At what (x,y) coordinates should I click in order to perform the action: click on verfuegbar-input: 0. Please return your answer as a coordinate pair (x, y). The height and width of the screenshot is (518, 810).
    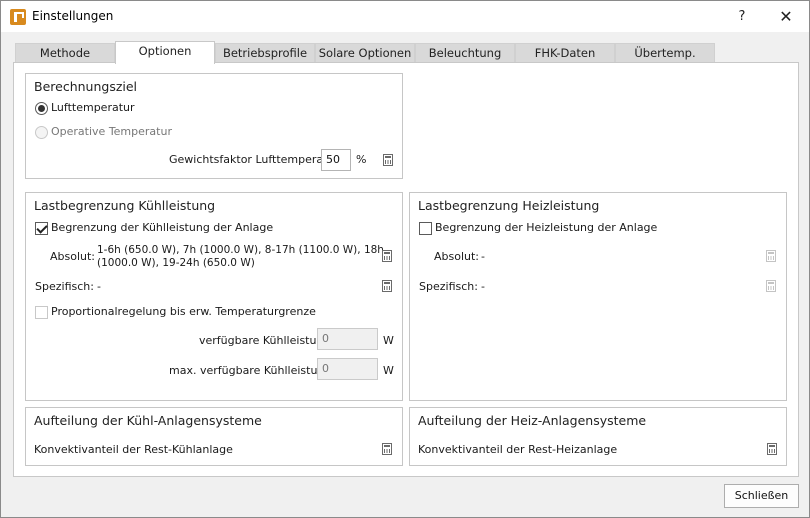
    Looking at the image, I should click on (347, 339).